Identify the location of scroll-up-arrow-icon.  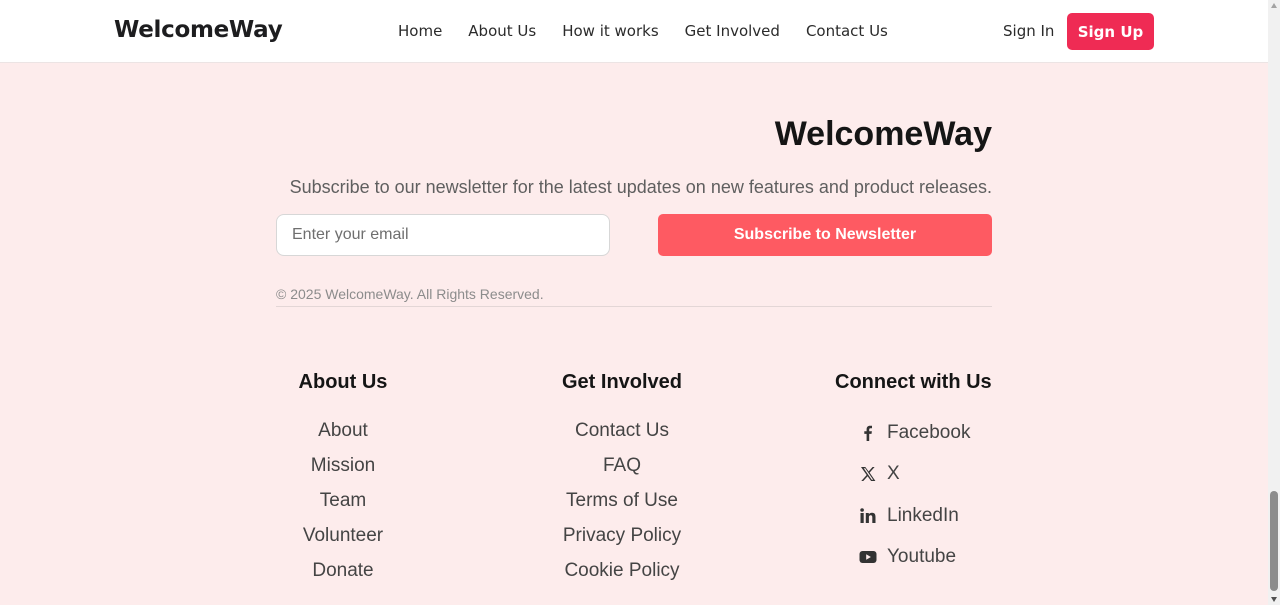
(1274, 5).